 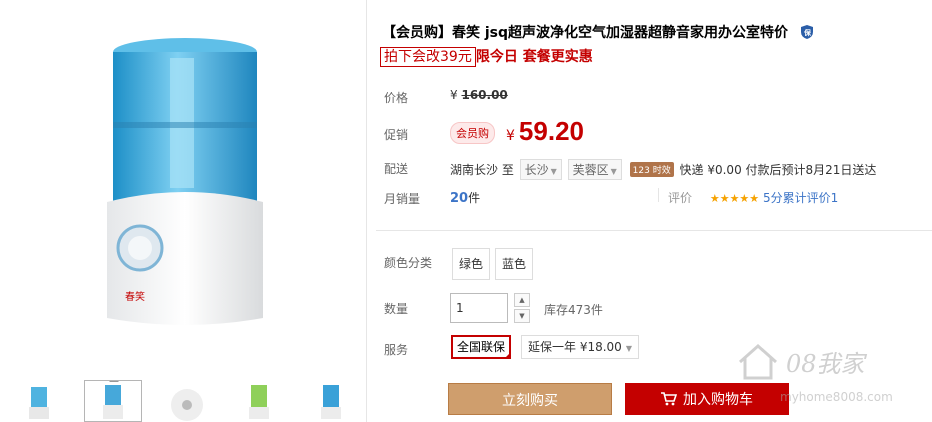 I want to click on promo-text: 限今日 套餐更实惠, so click(x=534, y=57).